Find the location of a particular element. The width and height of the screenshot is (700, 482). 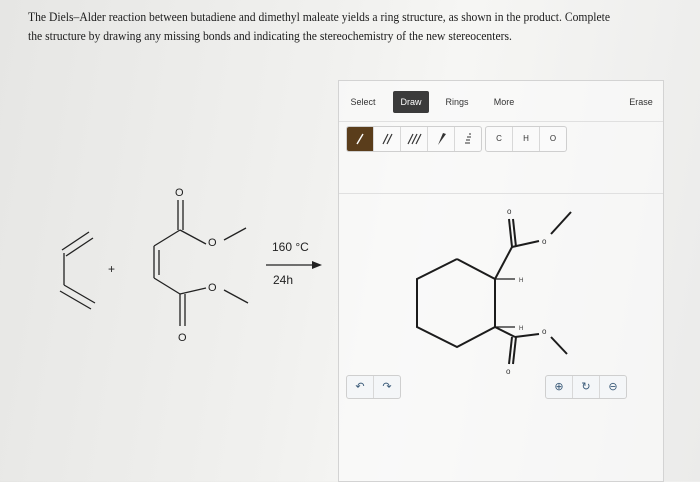

reaction-time: 24h is located at coordinates (283, 280).